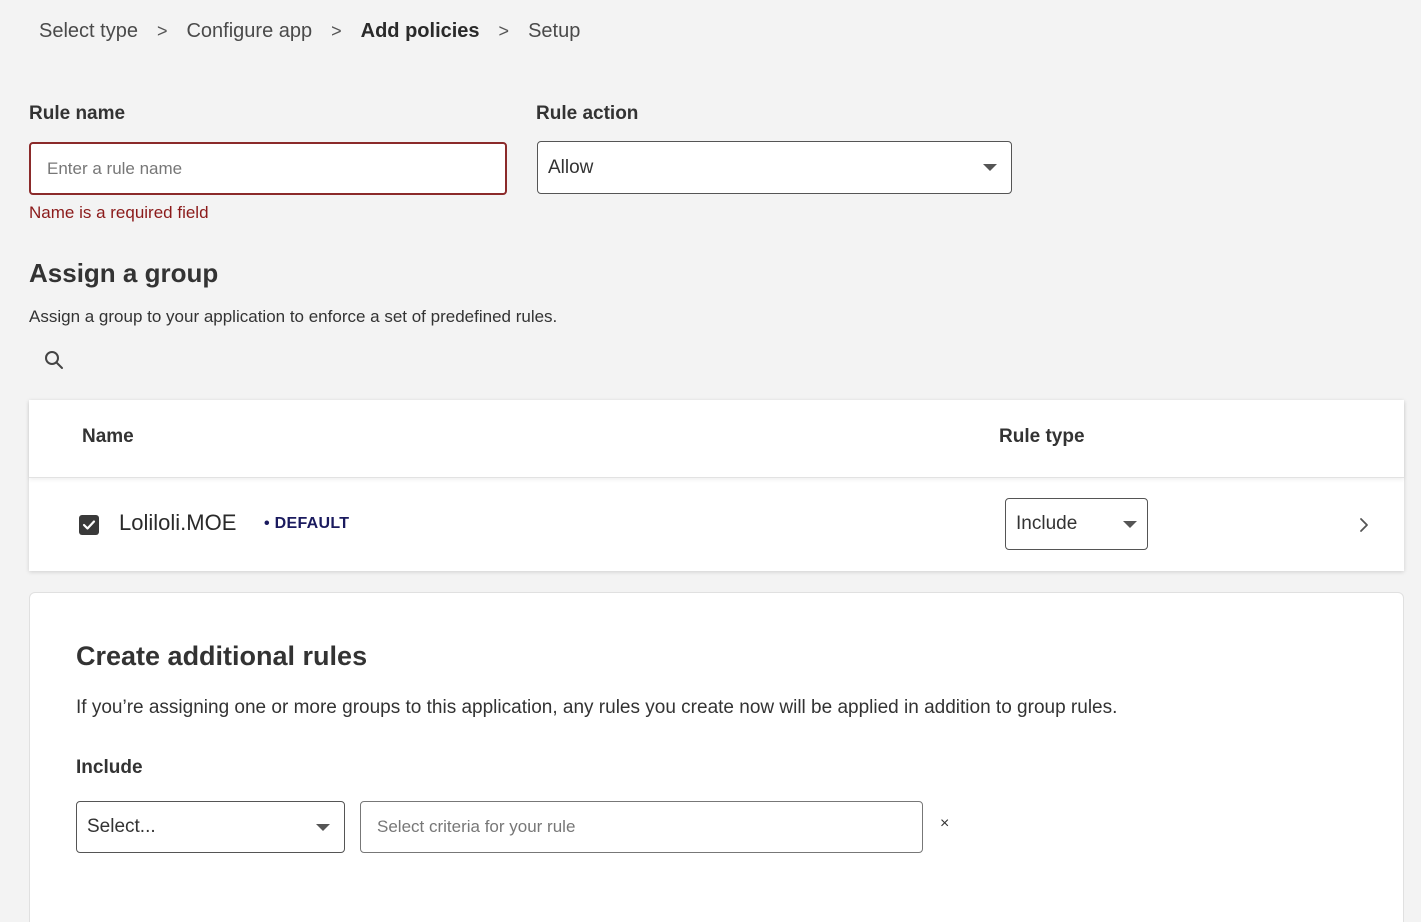 The height and width of the screenshot is (922, 1421). Describe the element at coordinates (1364, 525) in the screenshot. I see `chevron-right-icon` at that location.